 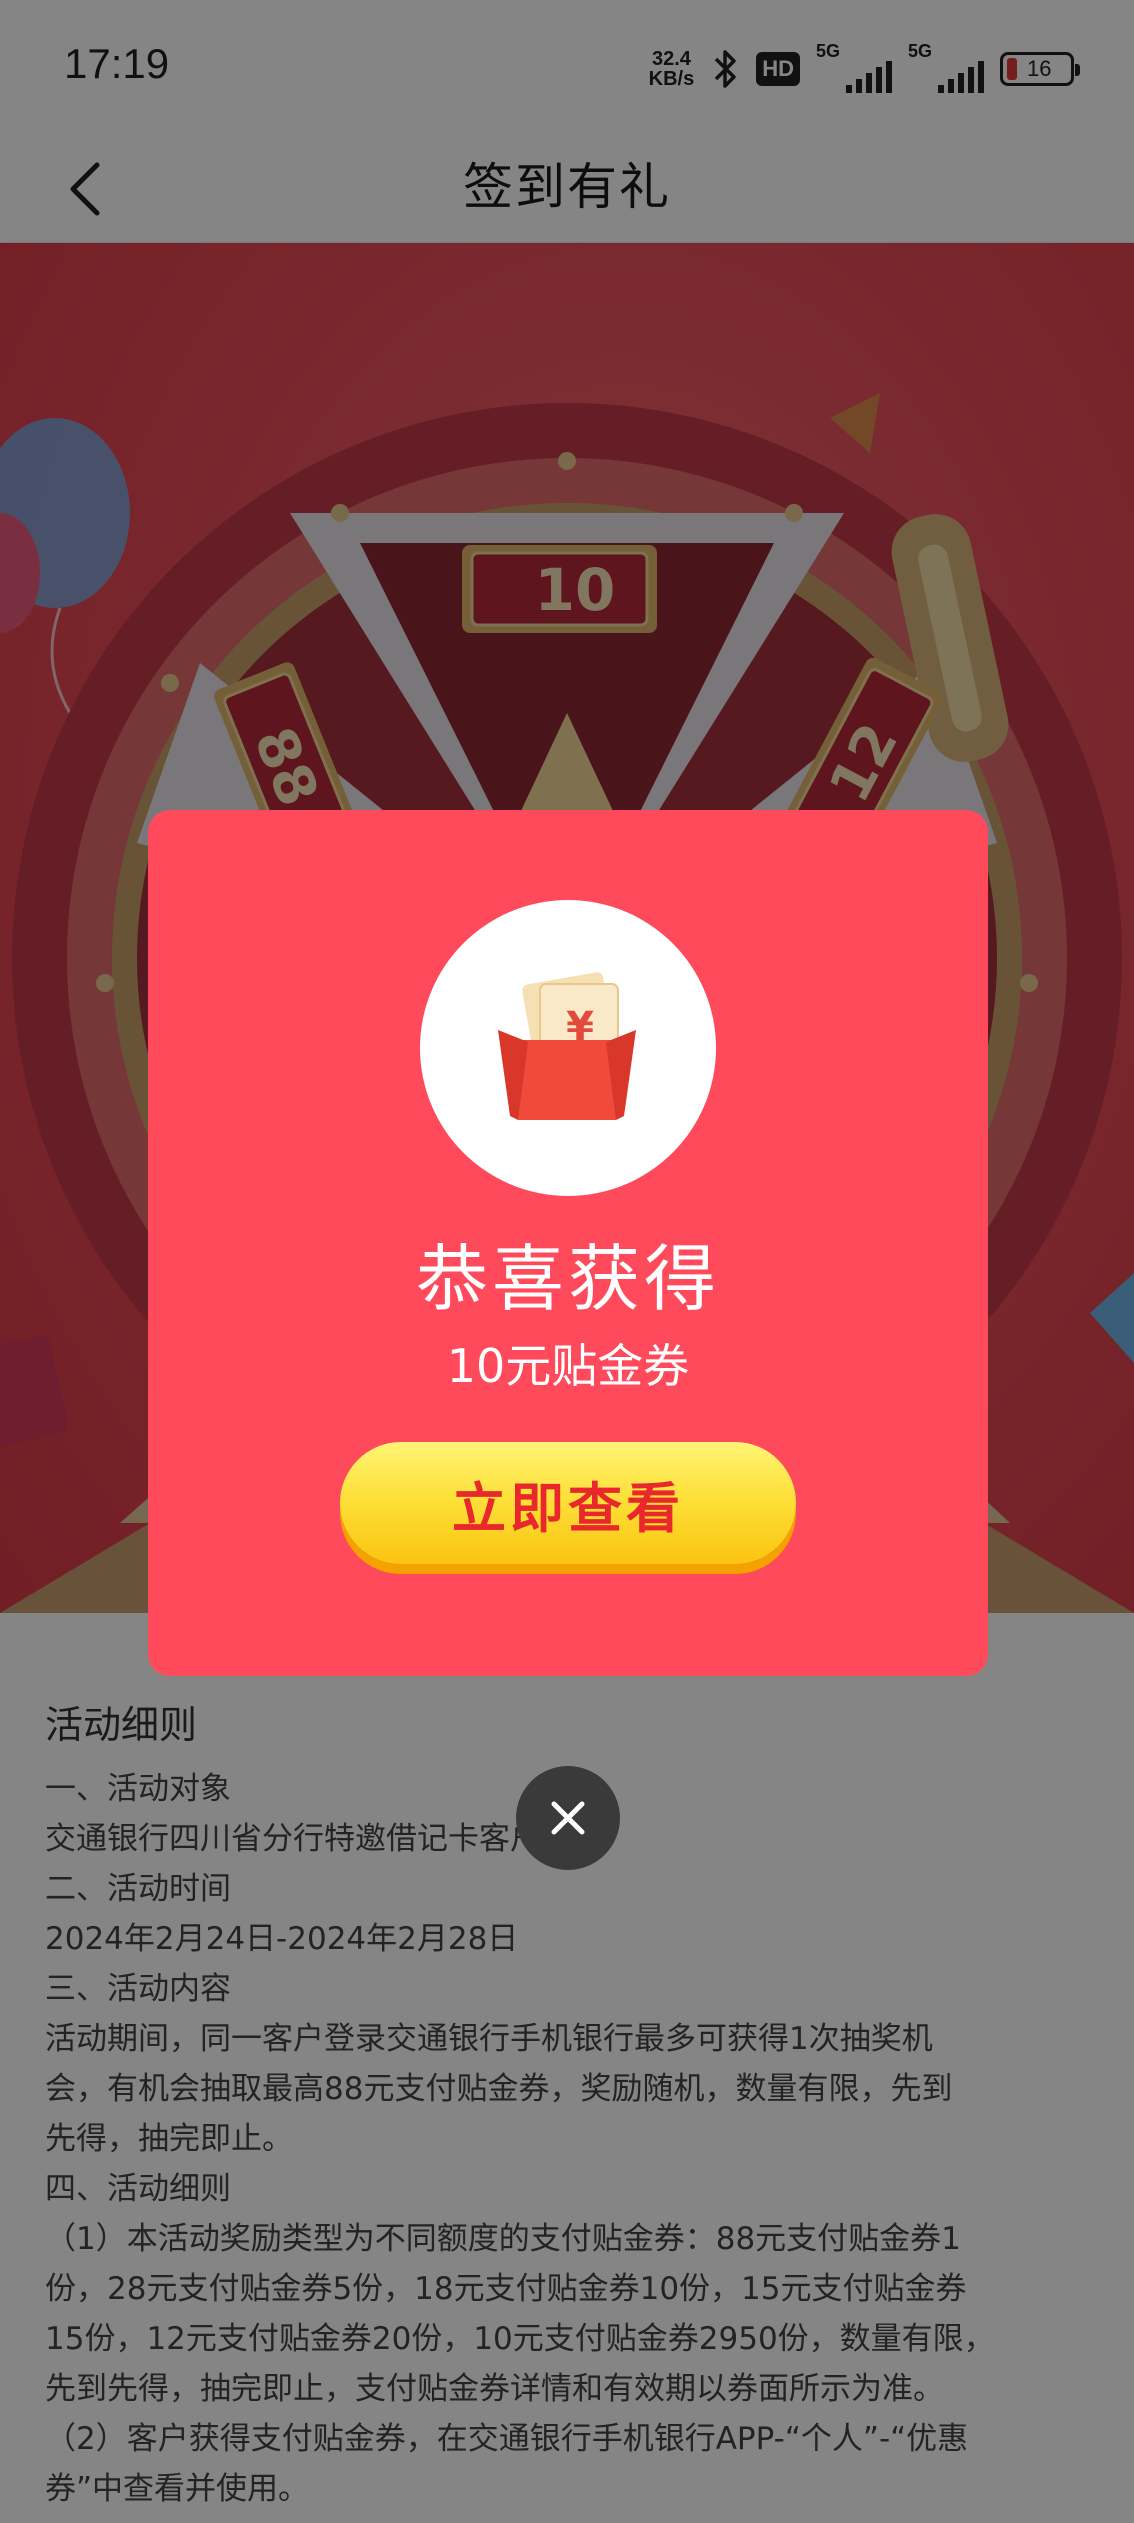 I want to click on prize-description: 10元贴金券, so click(x=568, y=1366).